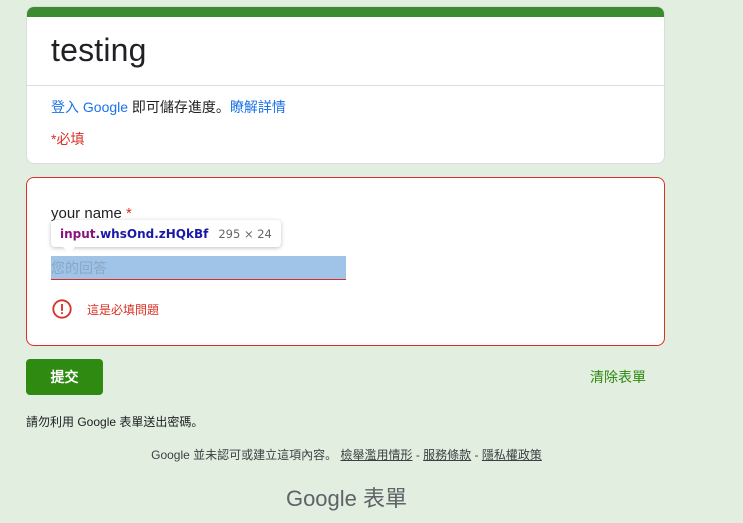 This screenshot has width=743, height=523. I want to click on disclaimer-text: Google 並未認可或建立這項內容。, so click(244, 455).